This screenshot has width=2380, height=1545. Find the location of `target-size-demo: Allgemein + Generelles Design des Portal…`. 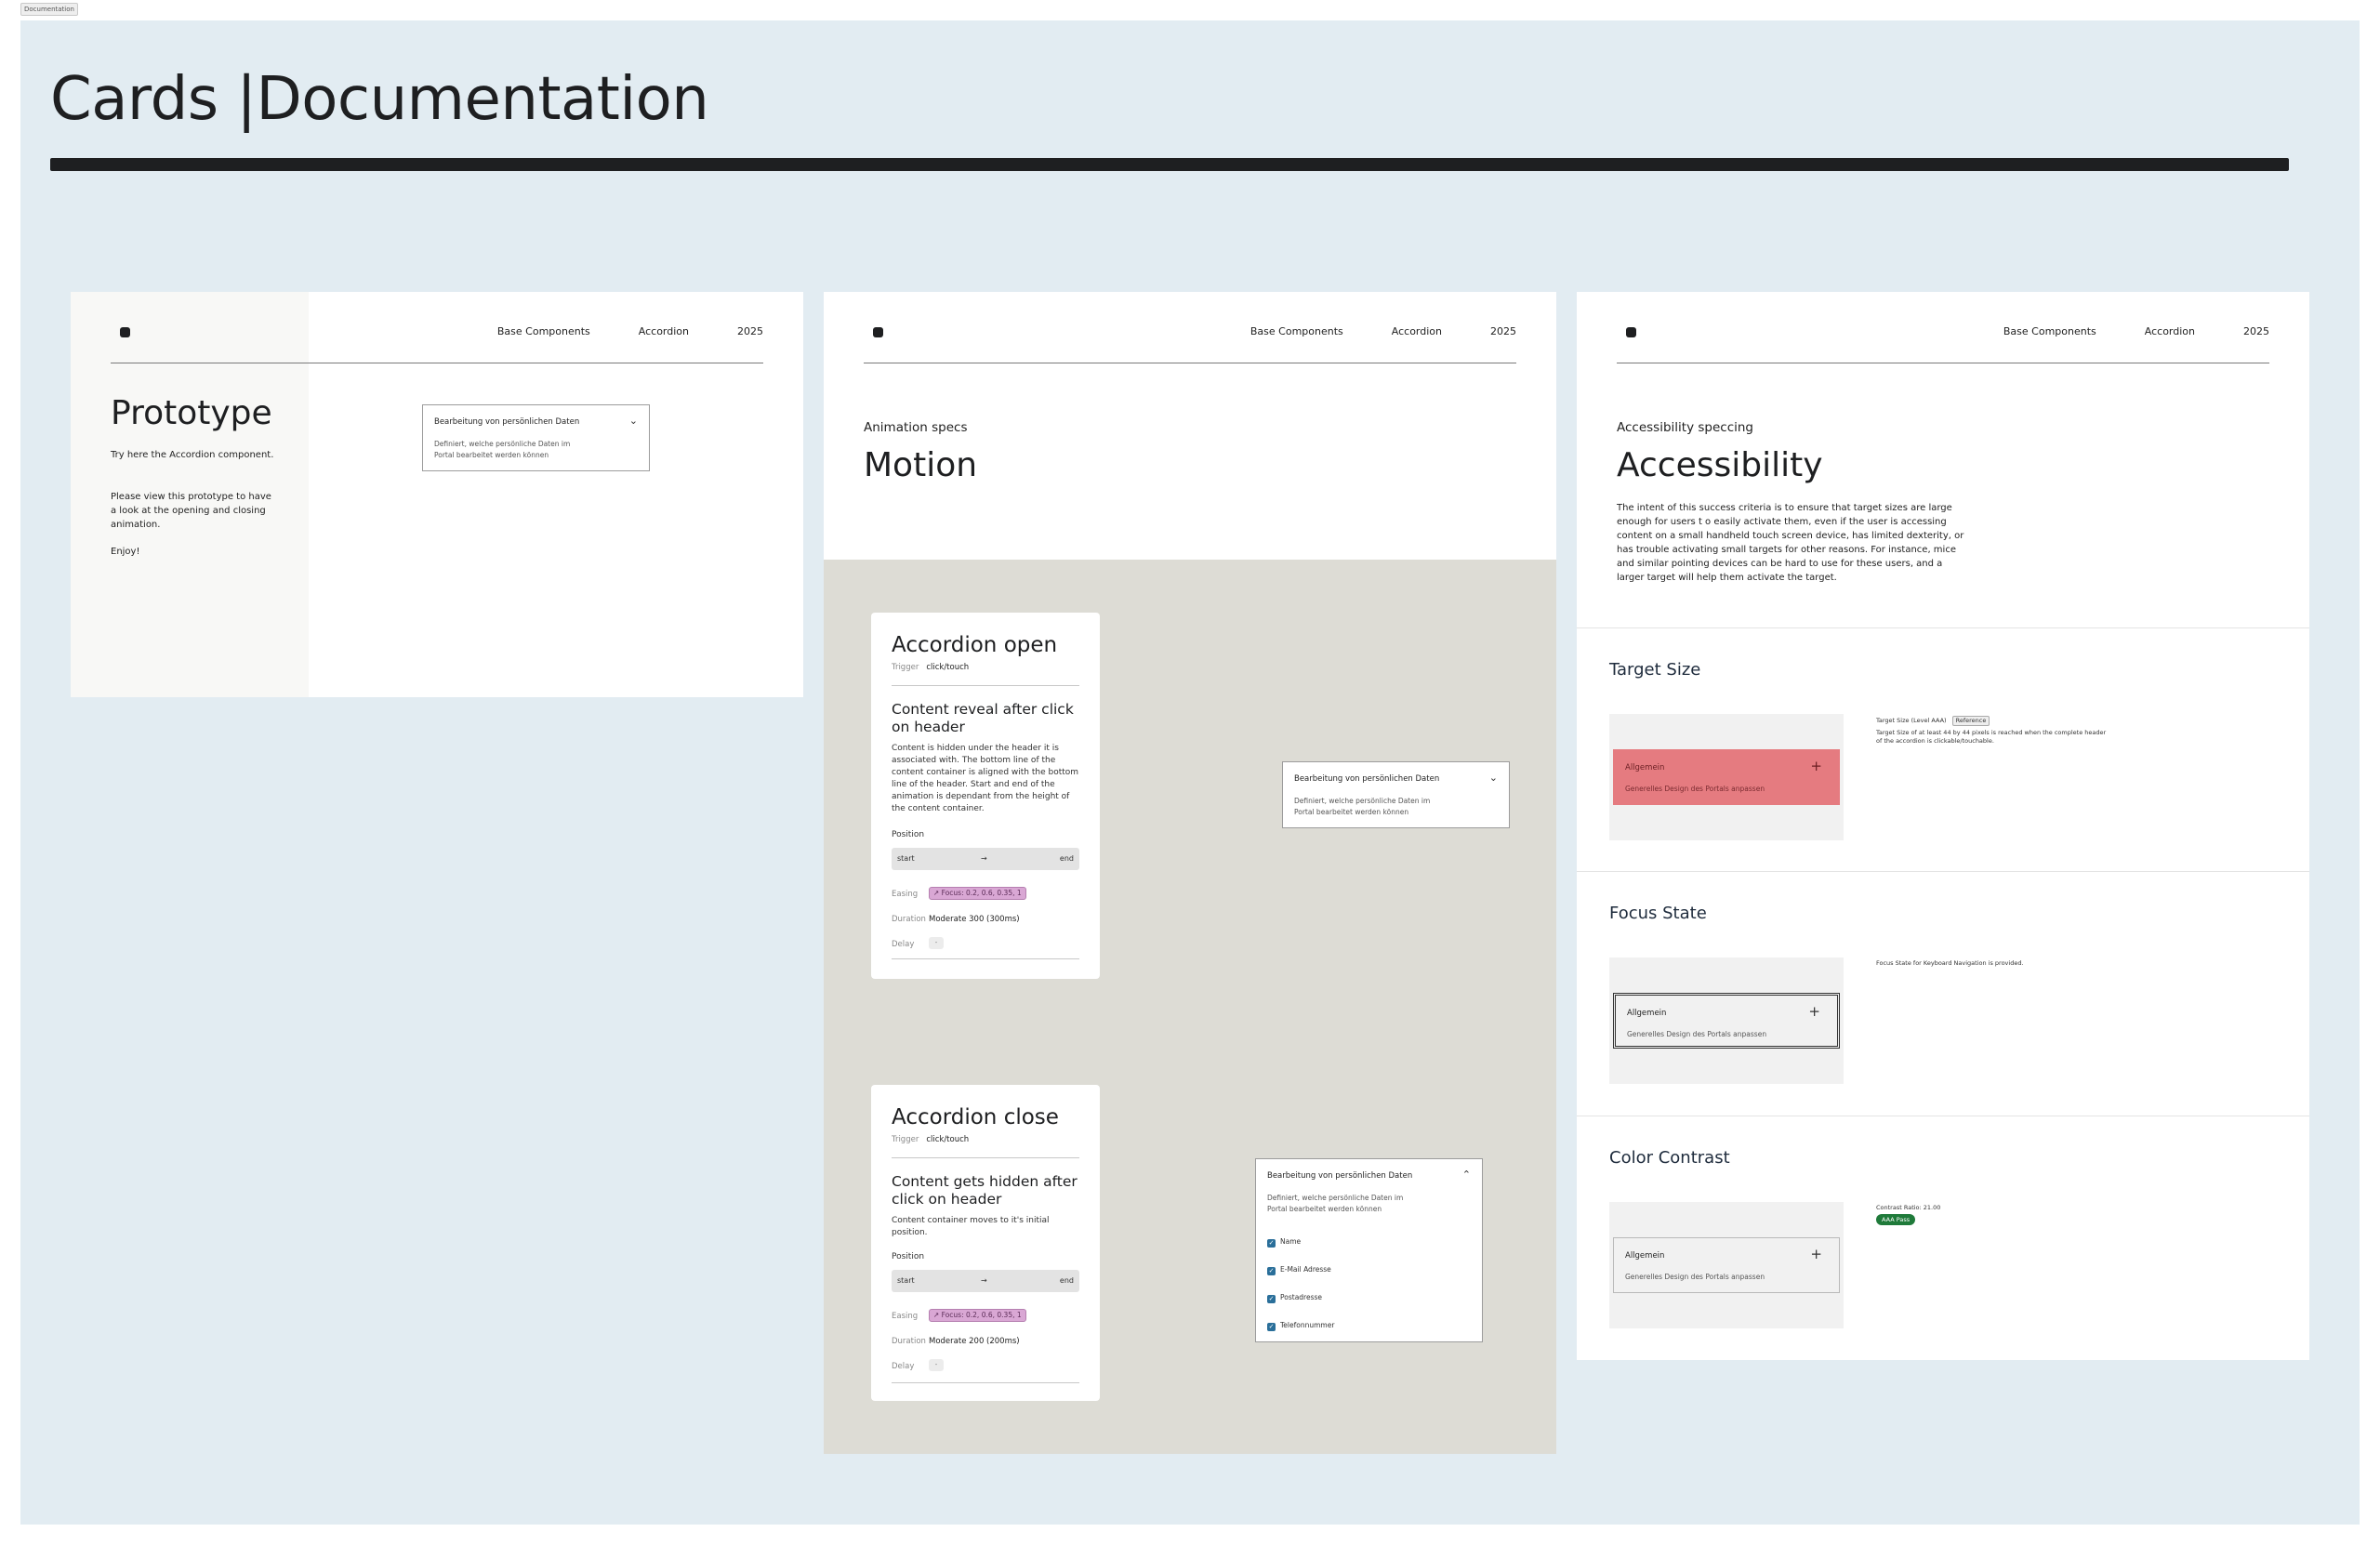

target-size-demo: Allgemein + Generelles Design des Portal… is located at coordinates (1726, 777).